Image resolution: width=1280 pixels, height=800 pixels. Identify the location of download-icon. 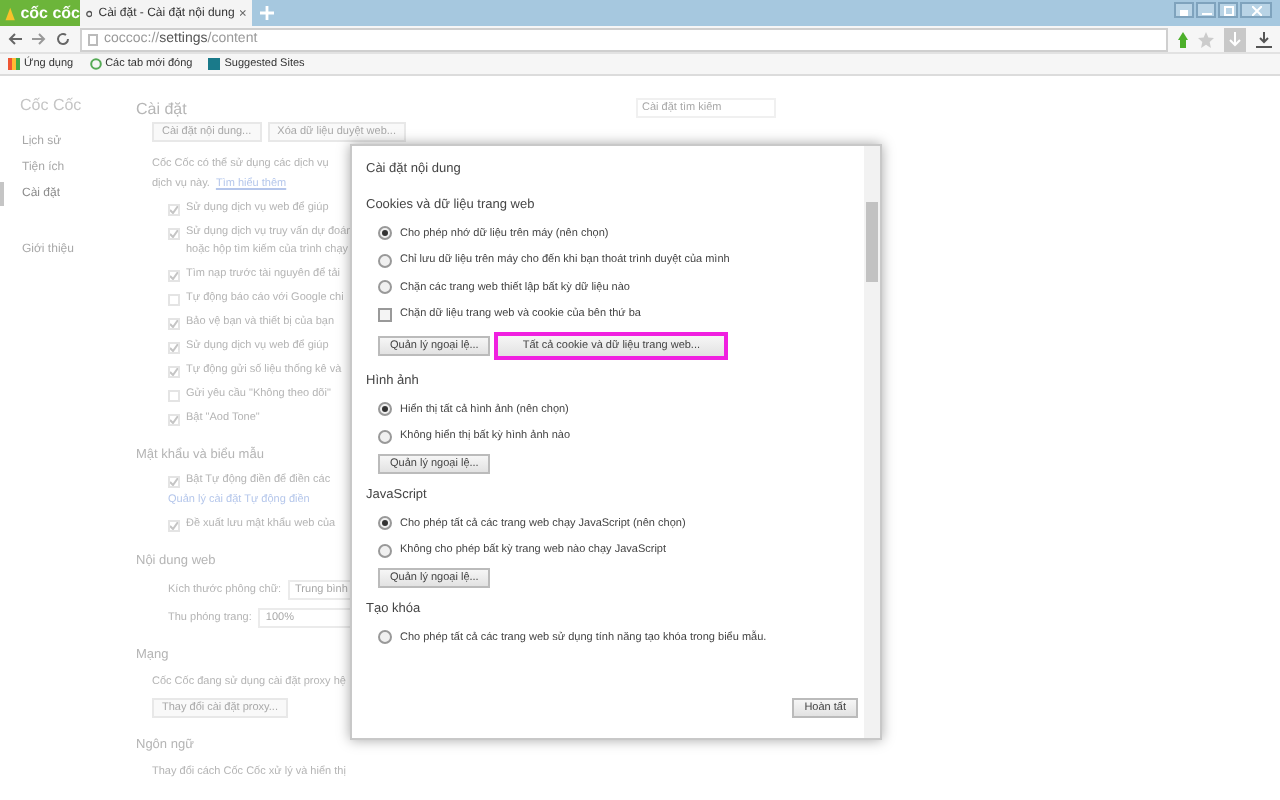
(1264, 39).